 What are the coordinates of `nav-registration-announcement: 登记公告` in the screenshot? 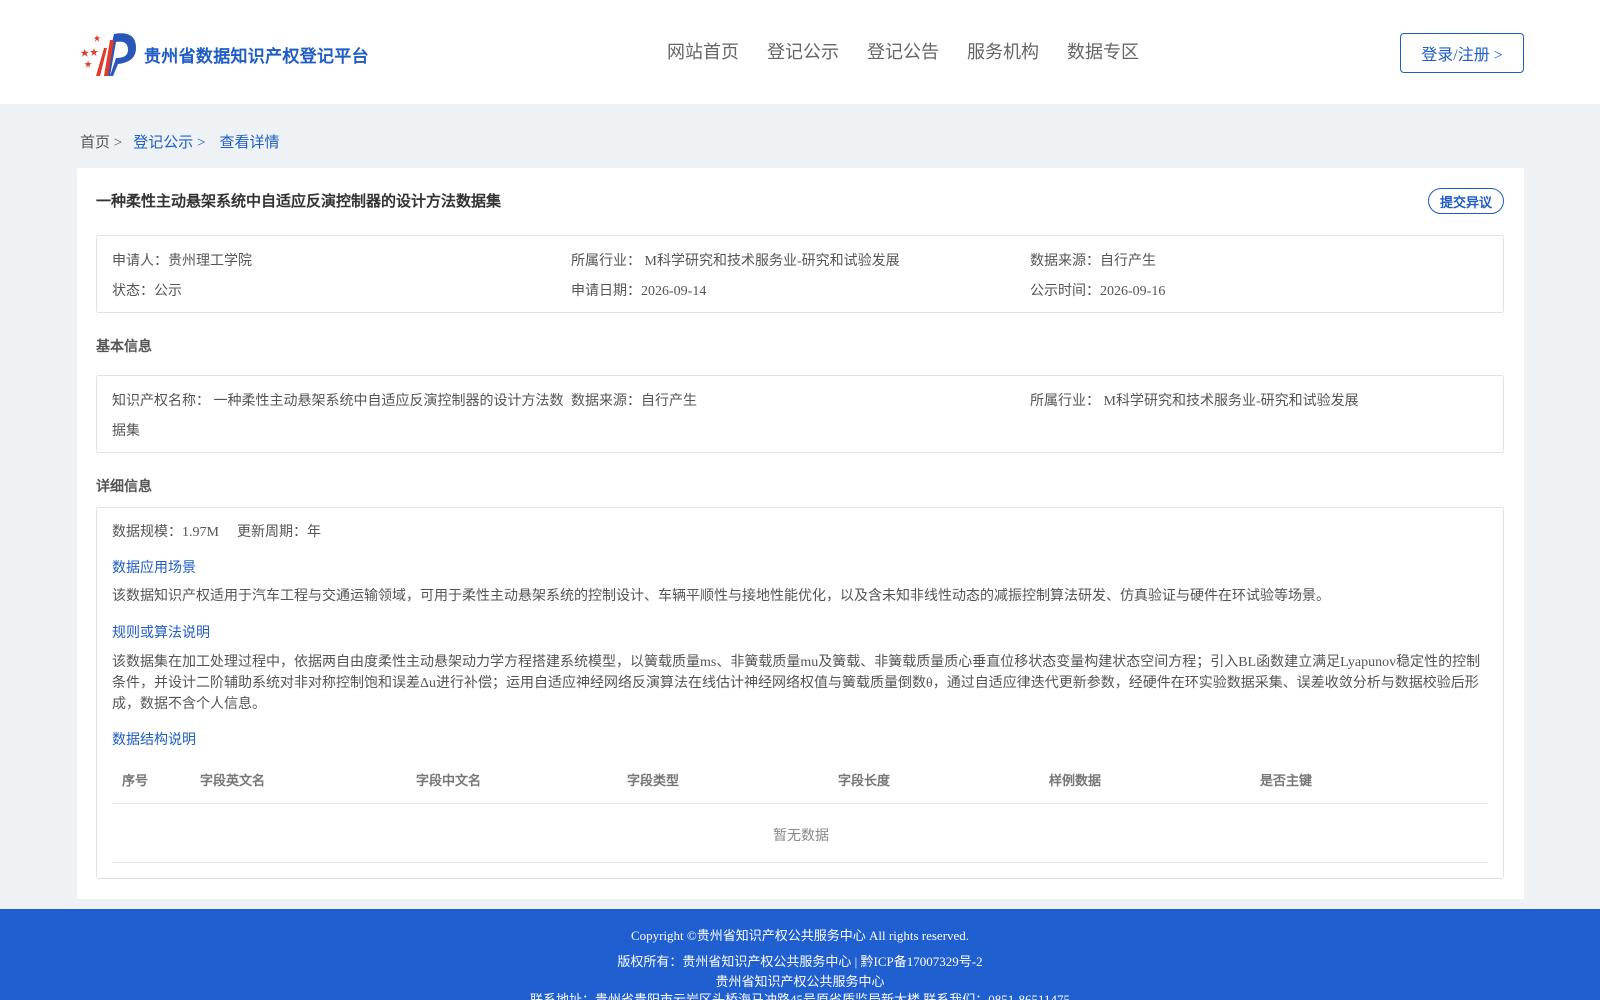 It's located at (903, 51).